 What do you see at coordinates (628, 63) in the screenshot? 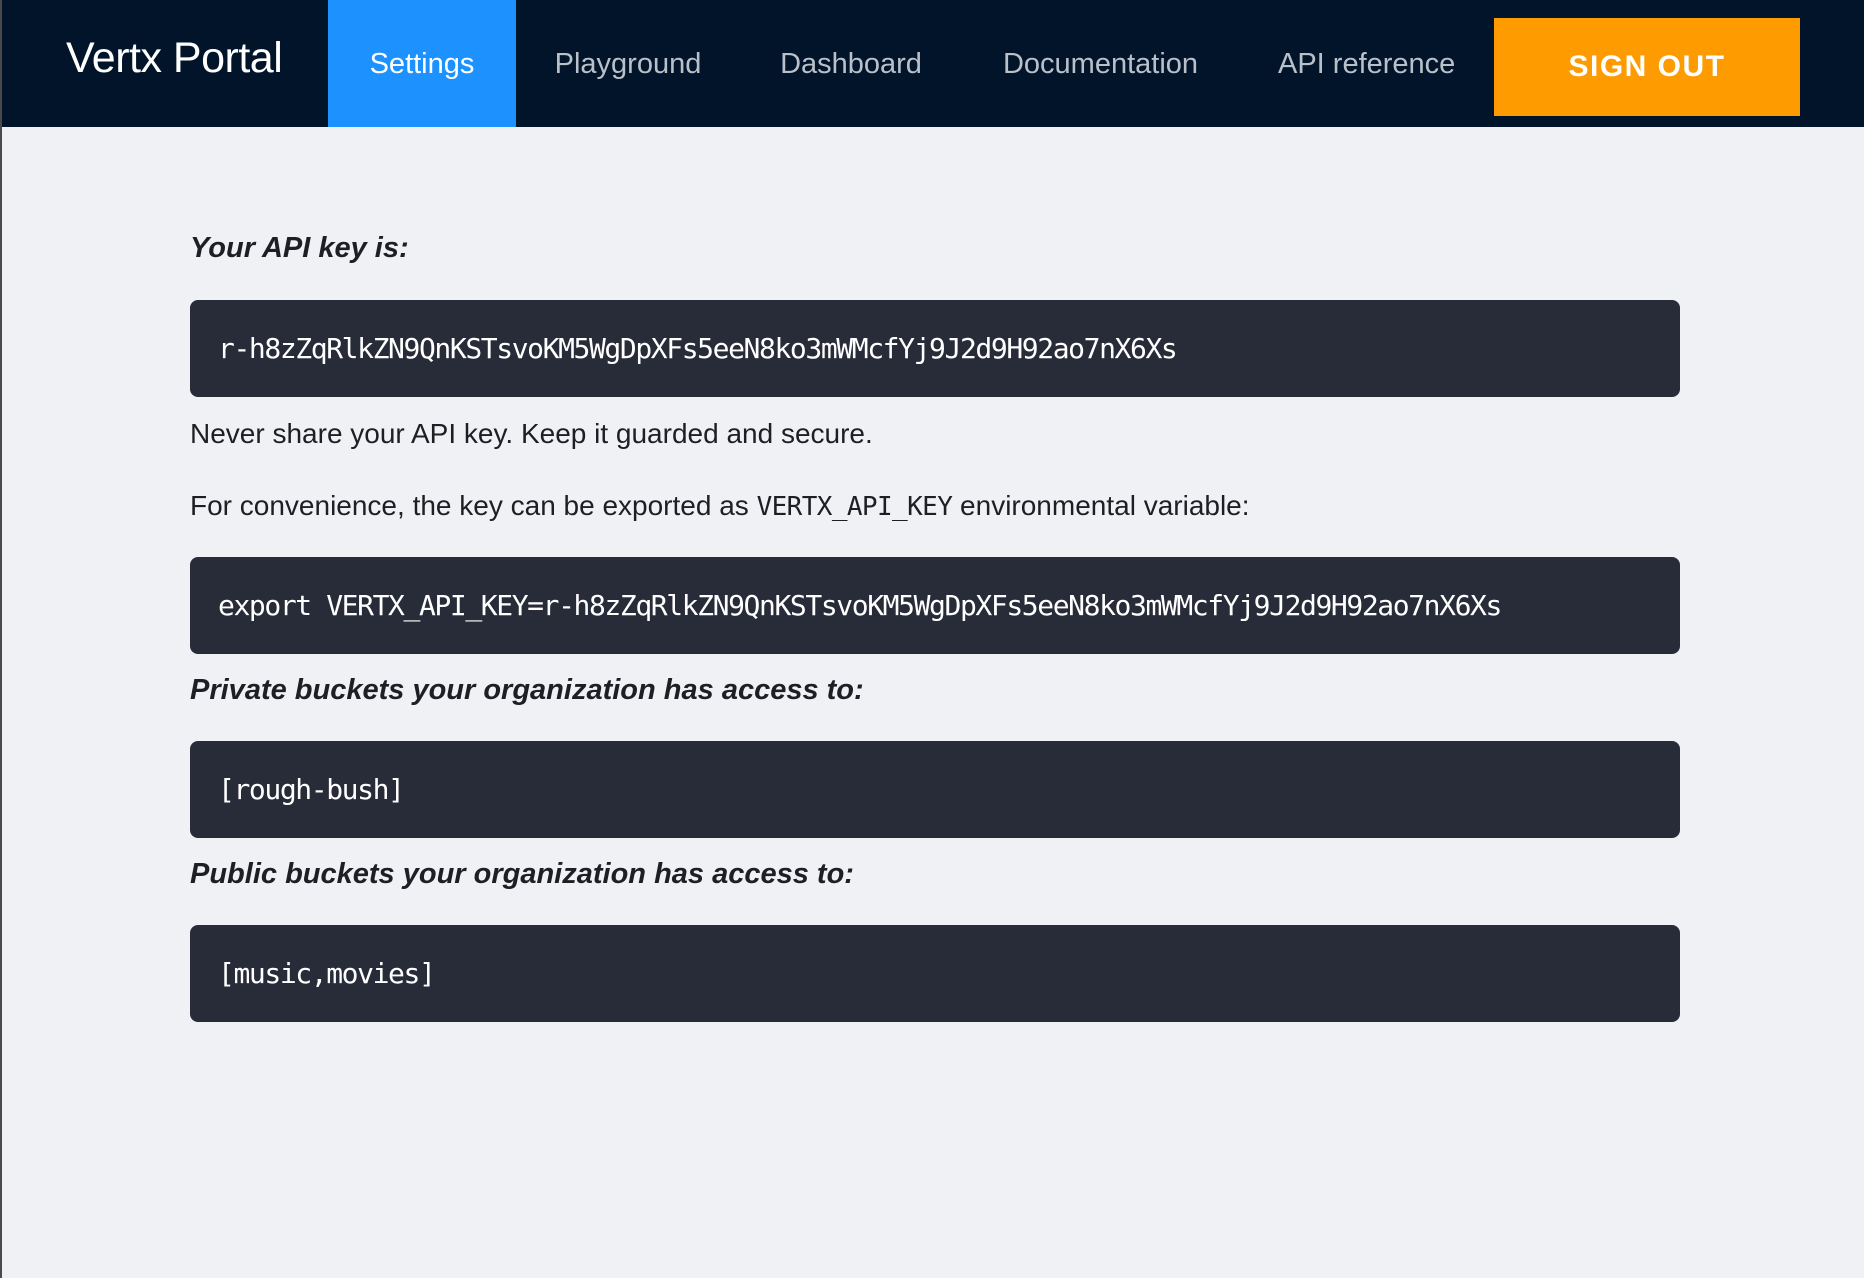
I see `tab-playground: Playground` at bounding box center [628, 63].